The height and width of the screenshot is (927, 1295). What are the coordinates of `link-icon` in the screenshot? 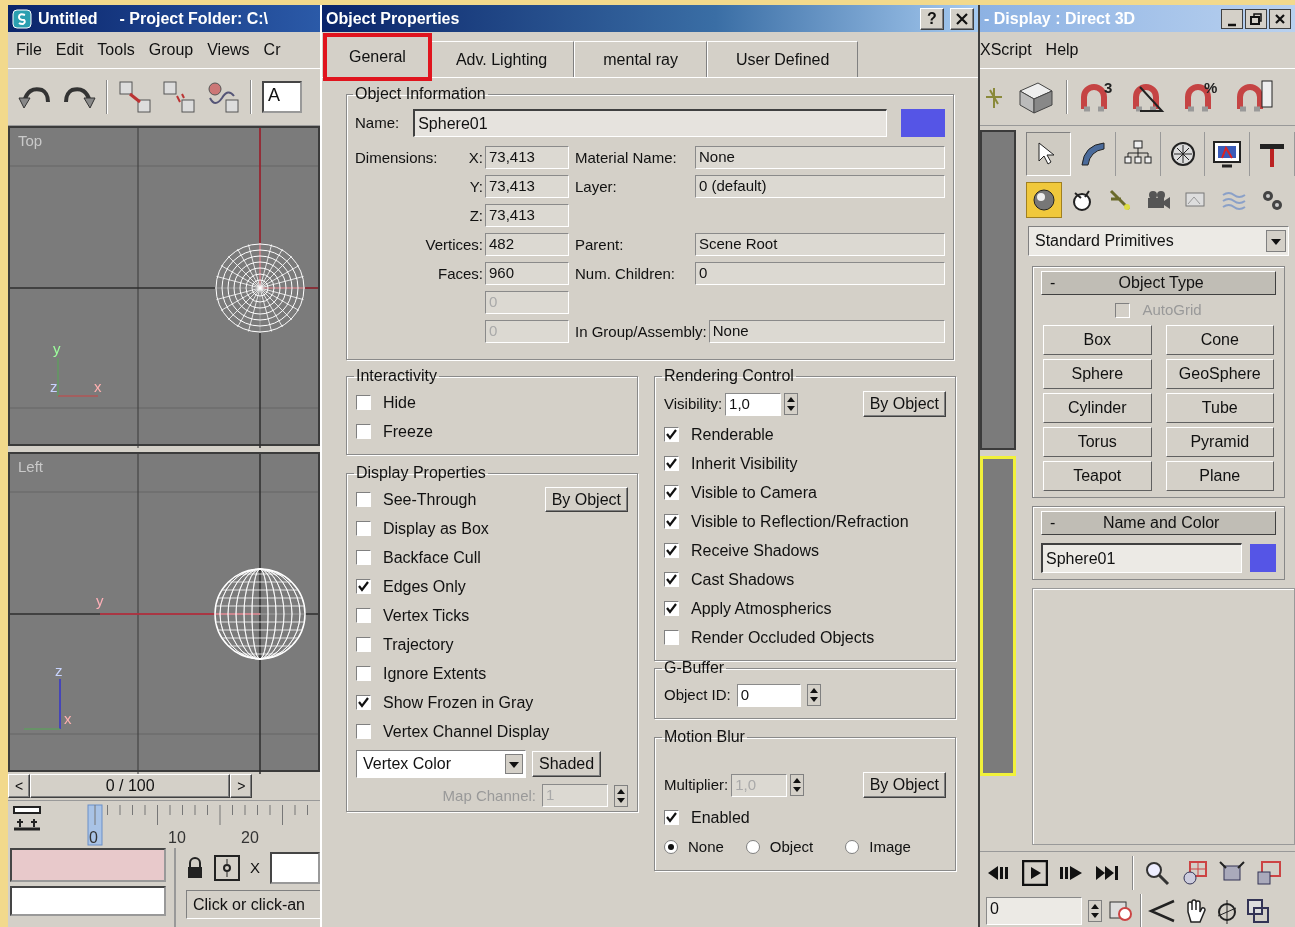 It's located at (135, 97).